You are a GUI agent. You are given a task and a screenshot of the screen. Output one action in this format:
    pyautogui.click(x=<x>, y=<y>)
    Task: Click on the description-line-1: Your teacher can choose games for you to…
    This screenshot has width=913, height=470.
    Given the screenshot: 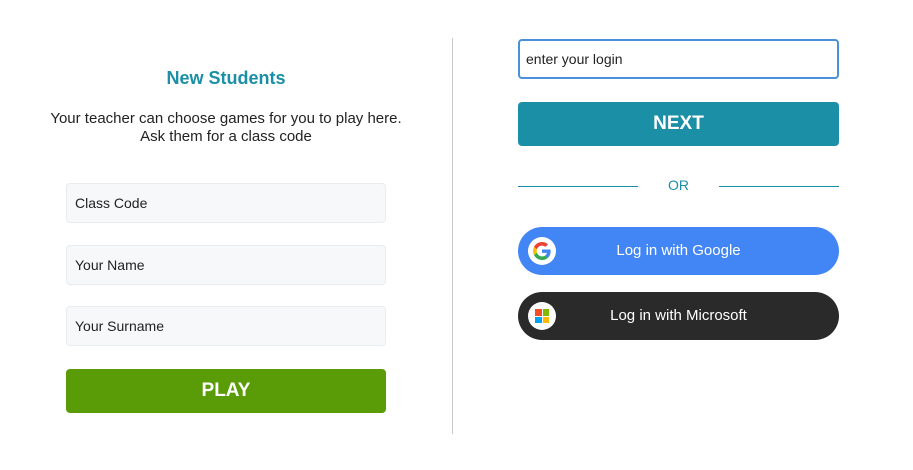 What is the action you would take?
    pyautogui.click(x=226, y=118)
    